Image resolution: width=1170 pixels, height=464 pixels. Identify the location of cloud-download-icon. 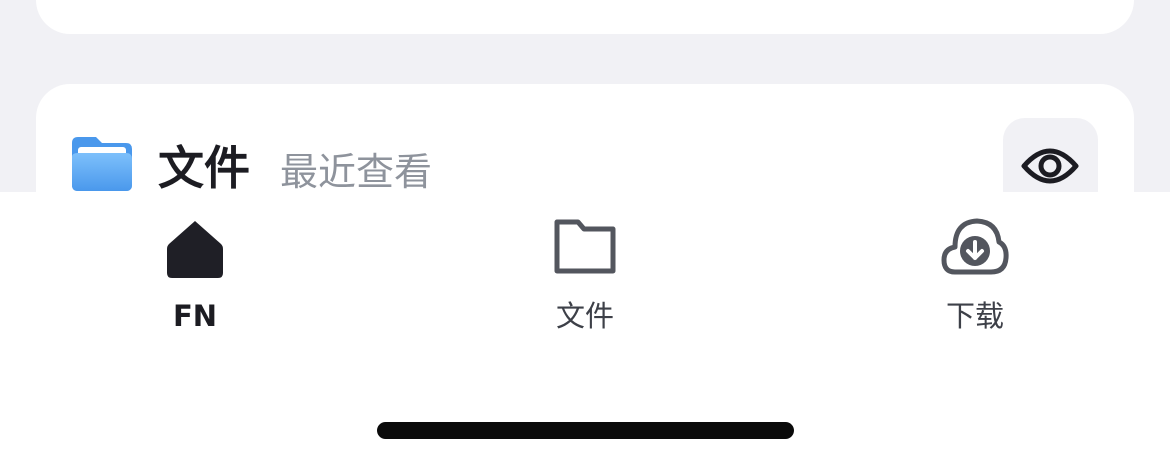
(975, 249).